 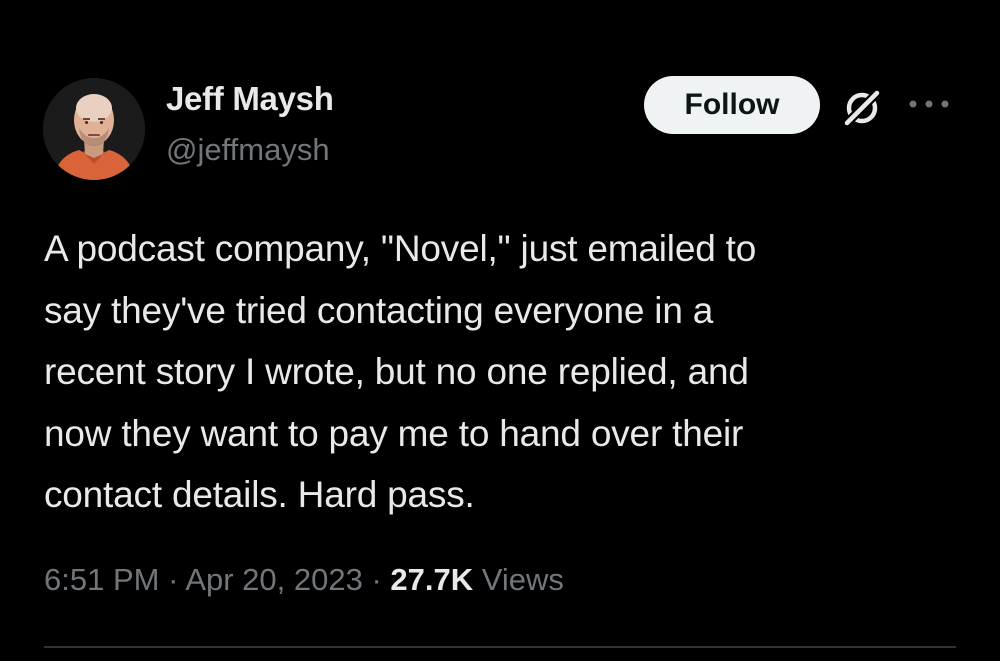 What do you see at coordinates (248, 150) in the screenshot?
I see `author-handle: @jeffmaysh` at bounding box center [248, 150].